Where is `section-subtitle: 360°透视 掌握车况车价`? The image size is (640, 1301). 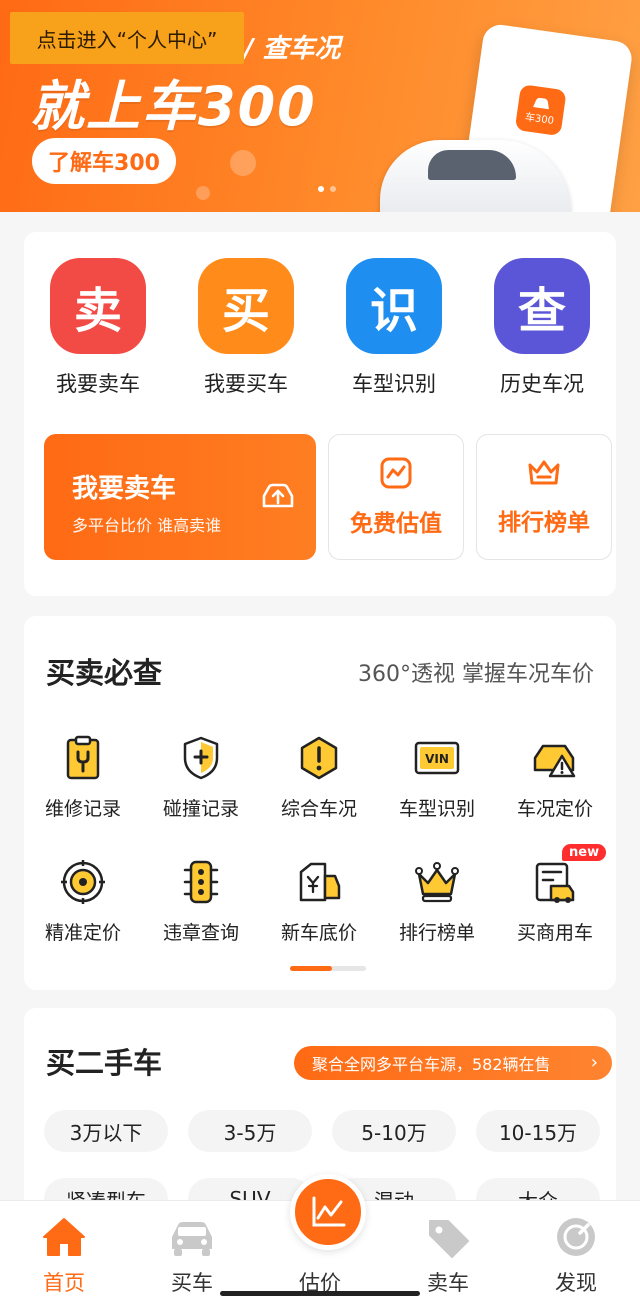 section-subtitle: 360°透视 掌握车况车价 is located at coordinates (476, 674).